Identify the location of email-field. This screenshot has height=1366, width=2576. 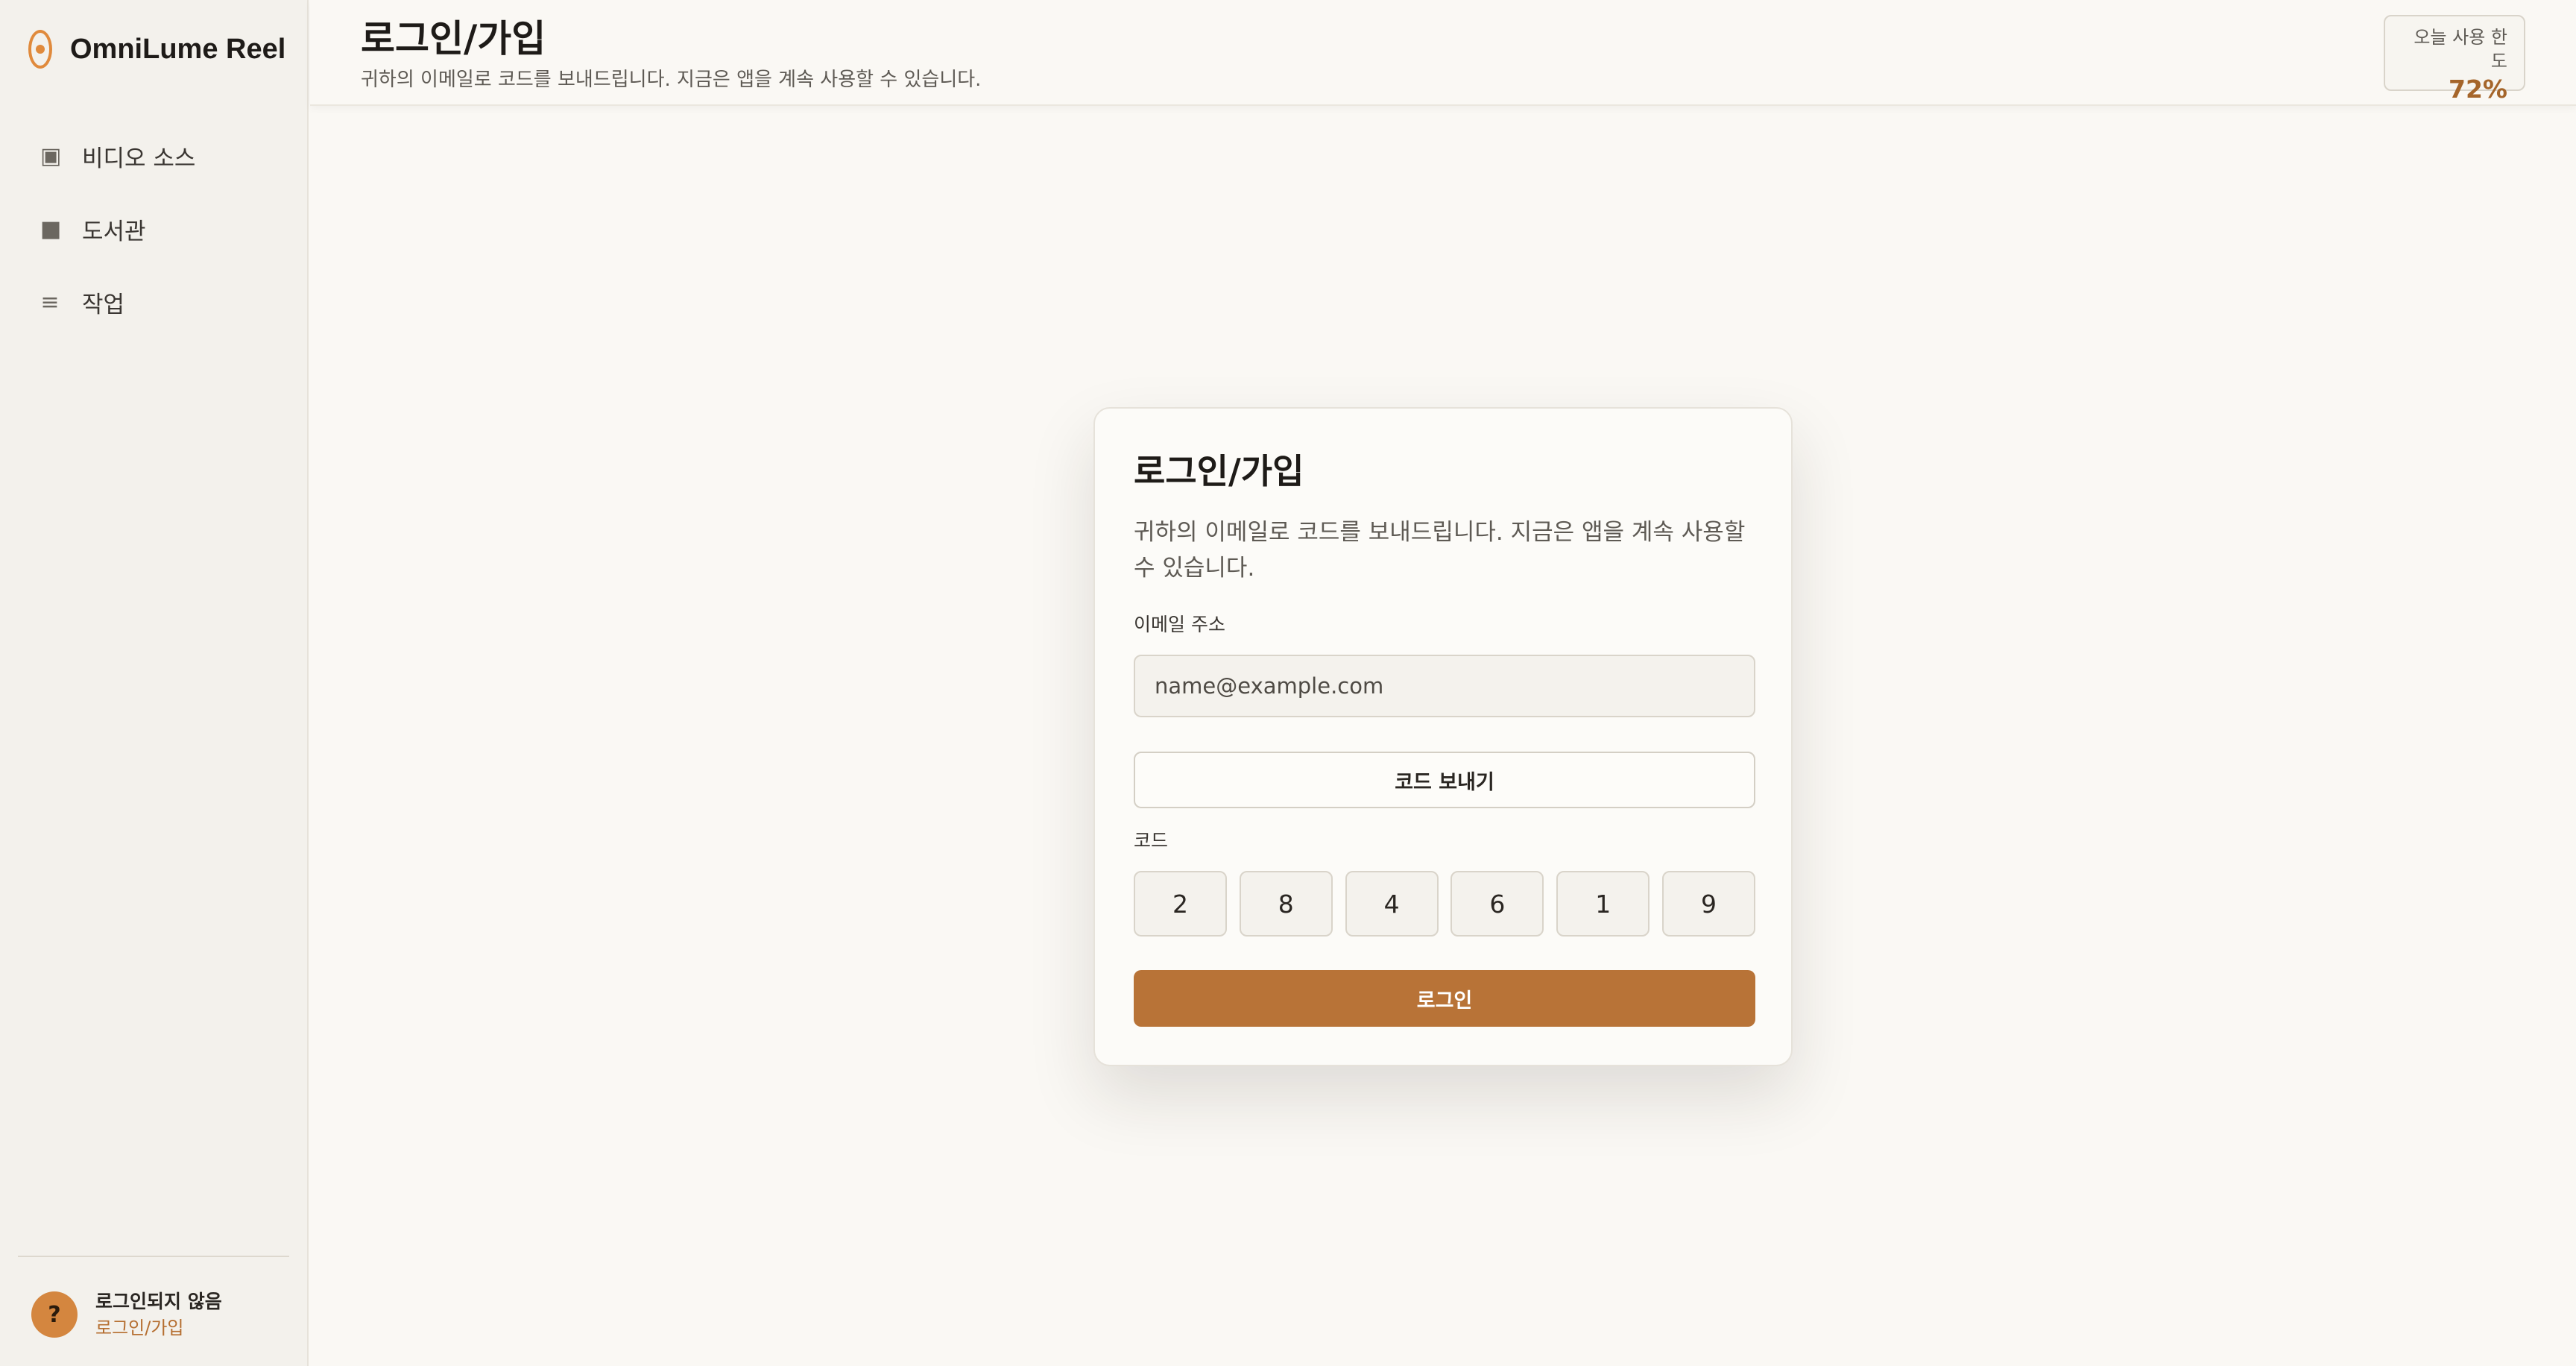
(1444, 686).